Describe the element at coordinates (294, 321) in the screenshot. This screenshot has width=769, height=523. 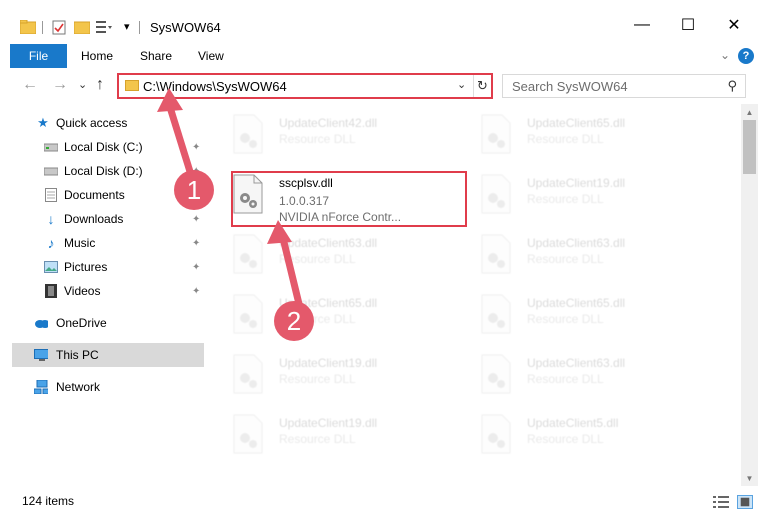
I see `step-2-badge: 2` at that location.